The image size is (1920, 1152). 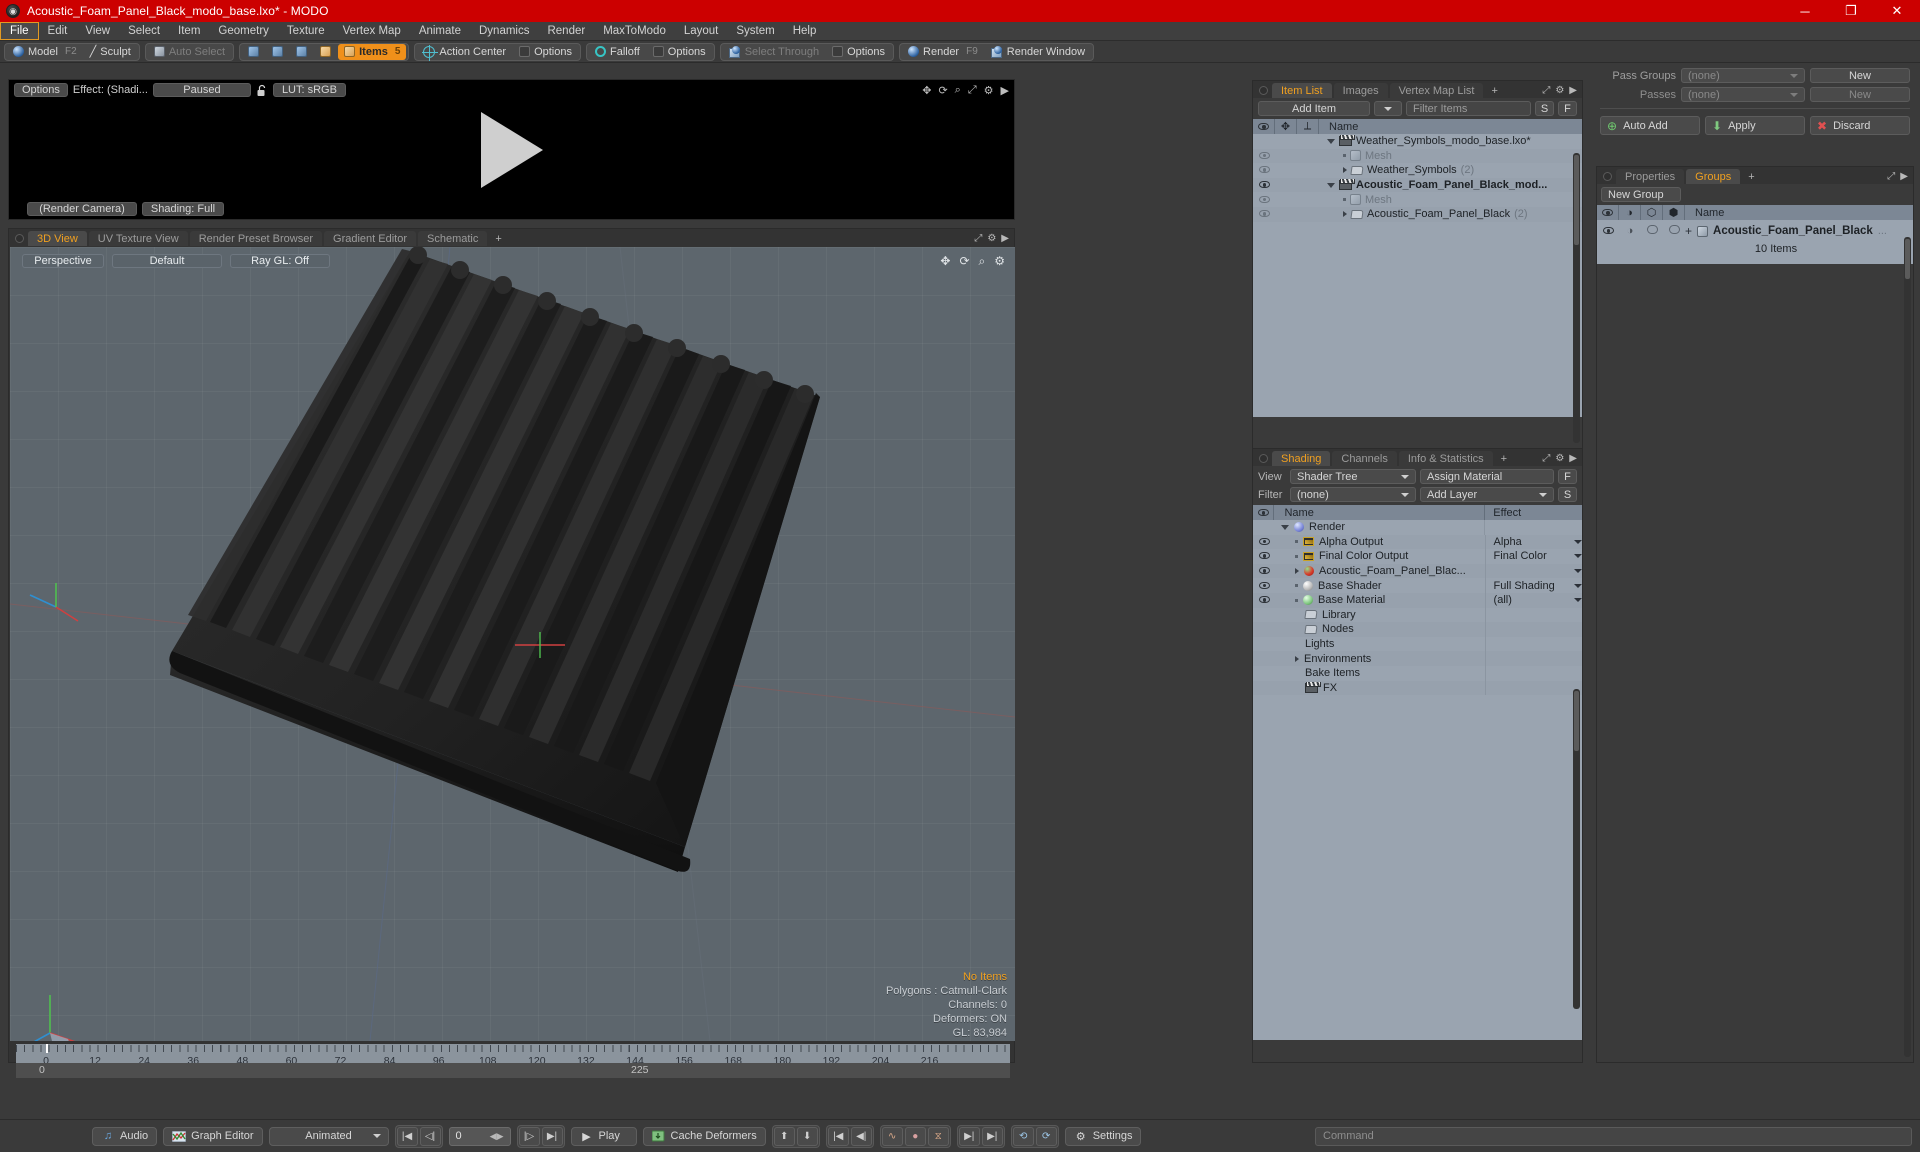 I want to click on viewport-perspective-button: Perspective, so click(x=63, y=261).